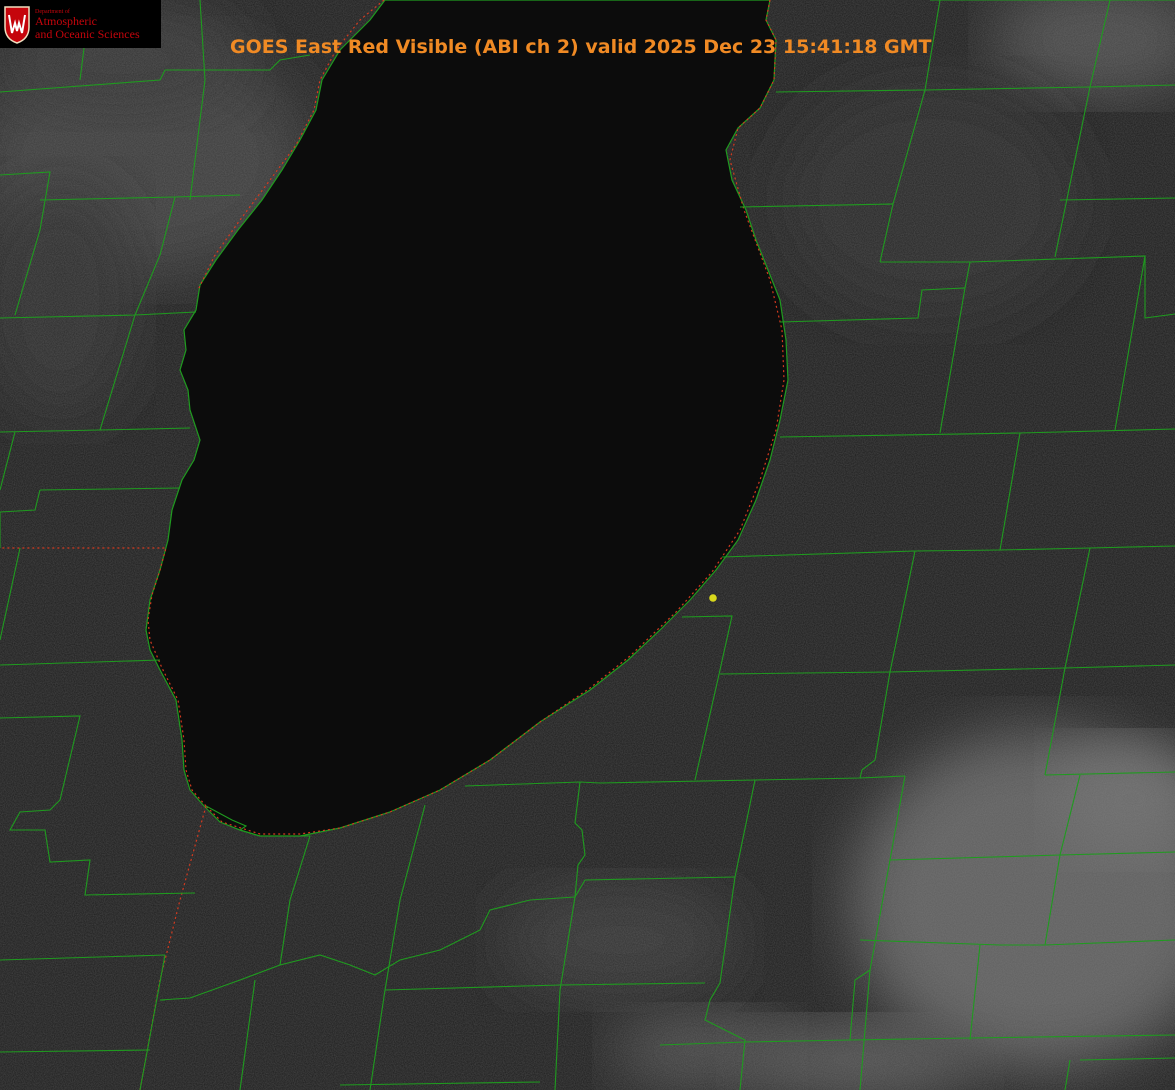  Describe the element at coordinates (87, 34) in the screenshot. I see `logo-line-2: and Oceanic Sciences` at that location.